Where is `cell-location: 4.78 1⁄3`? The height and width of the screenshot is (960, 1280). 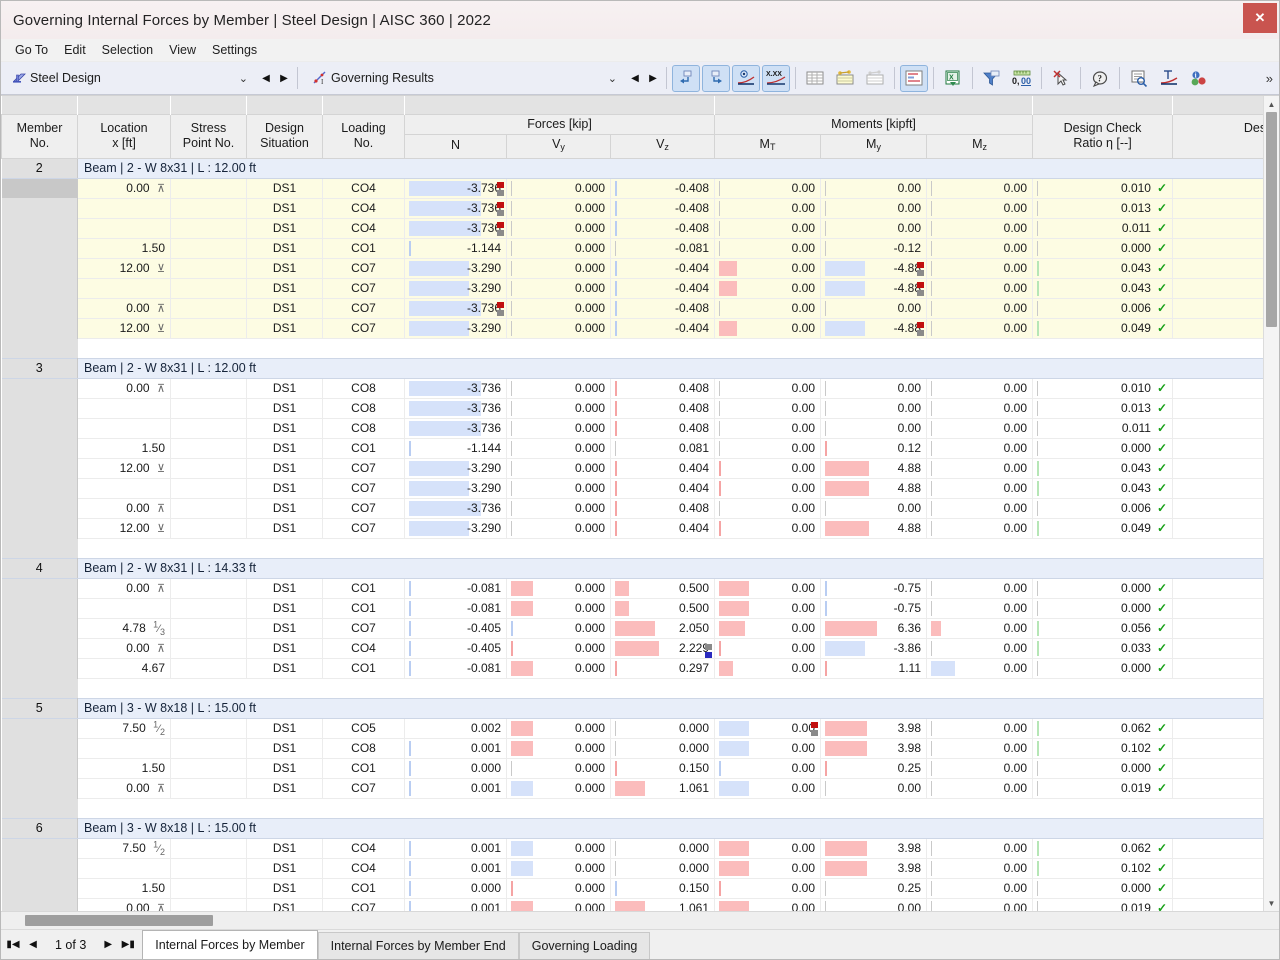
cell-location: 4.78 1⁄3 is located at coordinates (124, 628).